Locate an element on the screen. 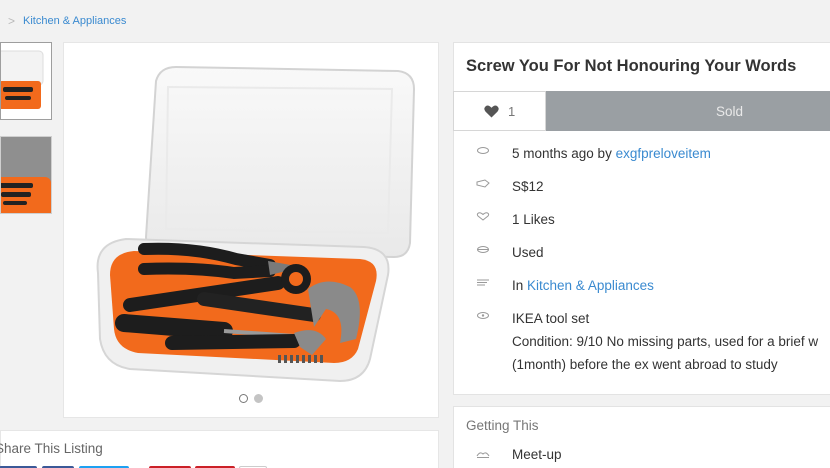 The image size is (830, 468). listing-action-bar: 1 Sold is located at coordinates (641, 111).